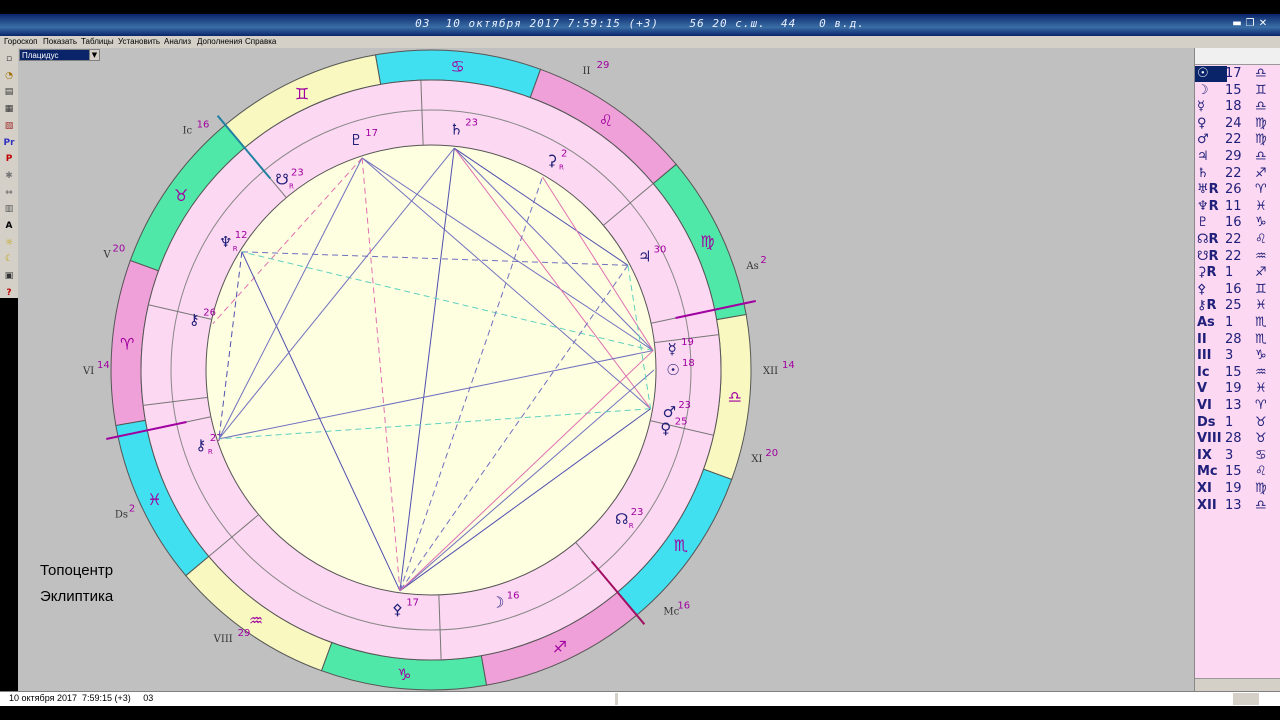 Image resolution: width=1280 pixels, height=720 pixels. Describe the element at coordinates (9, 92) in the screenshot. I see `save-icon: ▤` at that location.